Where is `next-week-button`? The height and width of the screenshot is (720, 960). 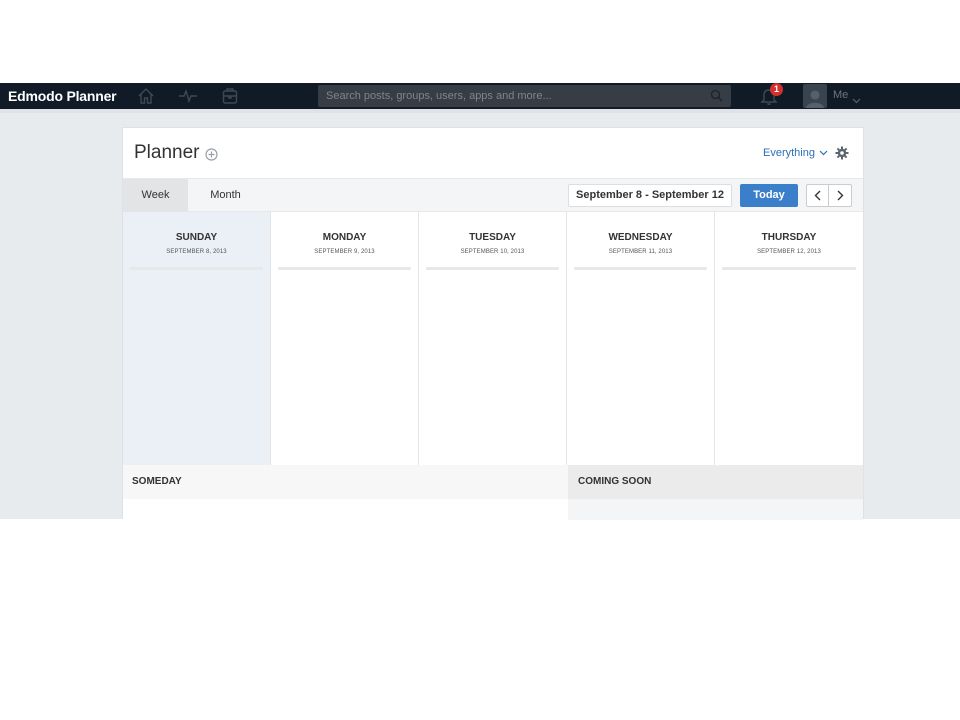 next-week-button is located at coordinates (840, 195).